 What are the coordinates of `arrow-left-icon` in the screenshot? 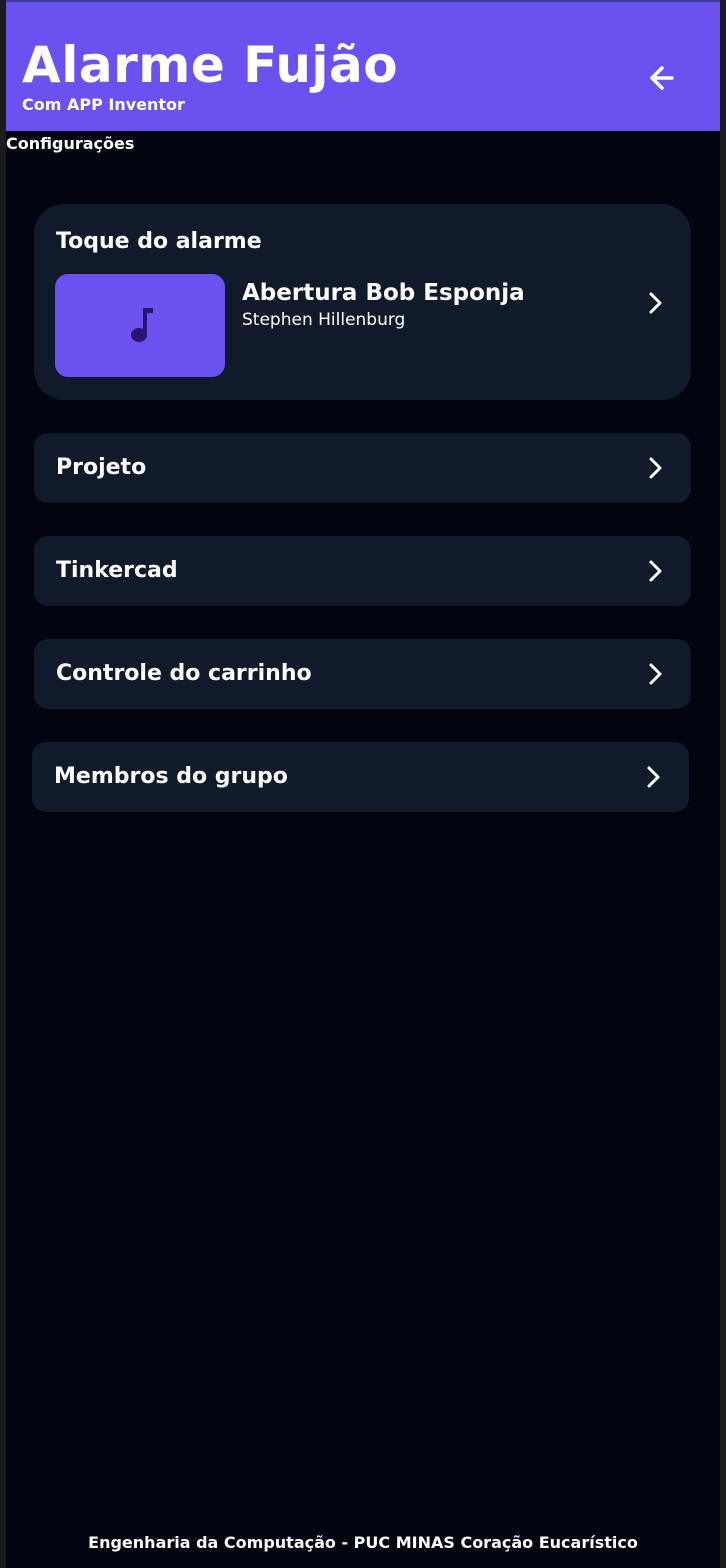 It's located at (662, 78).